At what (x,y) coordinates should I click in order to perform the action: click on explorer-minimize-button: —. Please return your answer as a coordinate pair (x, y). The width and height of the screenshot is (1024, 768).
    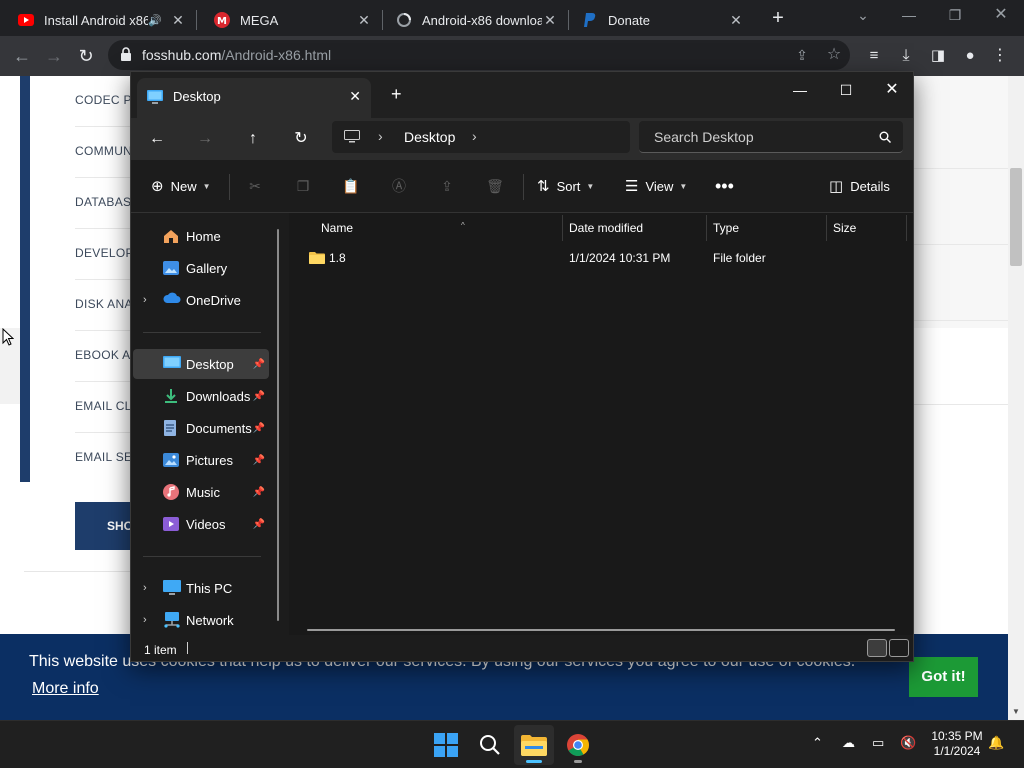
    Looking at the image, I should click on (800, 90).